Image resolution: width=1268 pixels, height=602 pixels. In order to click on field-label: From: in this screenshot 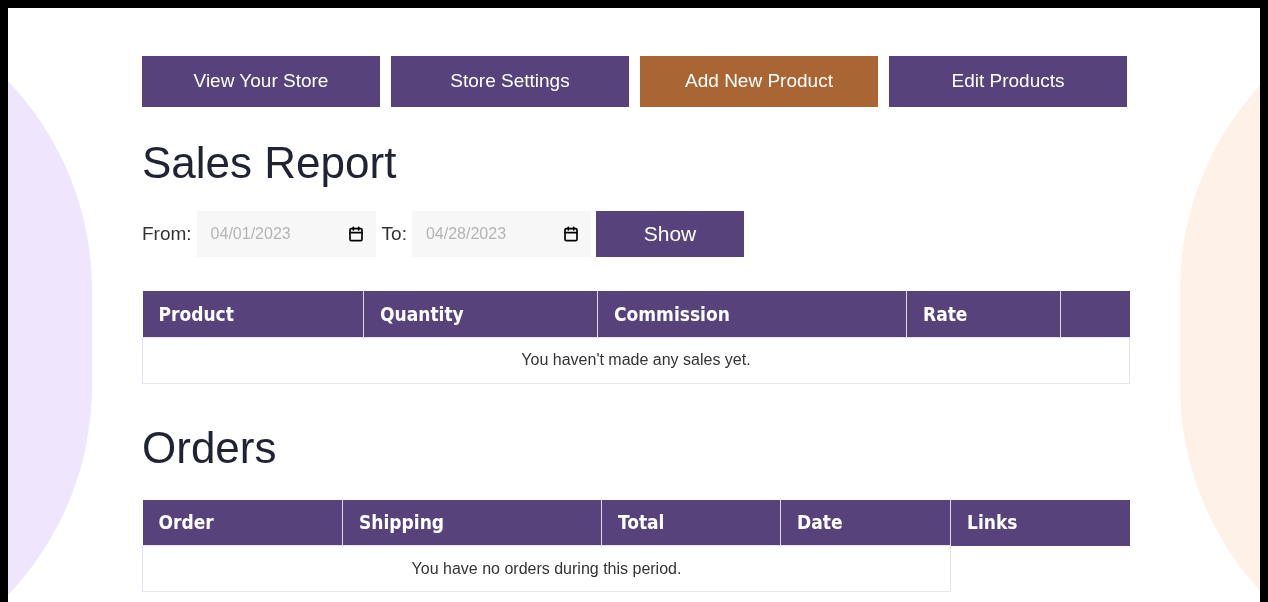, I will do `click(167, 233)`.